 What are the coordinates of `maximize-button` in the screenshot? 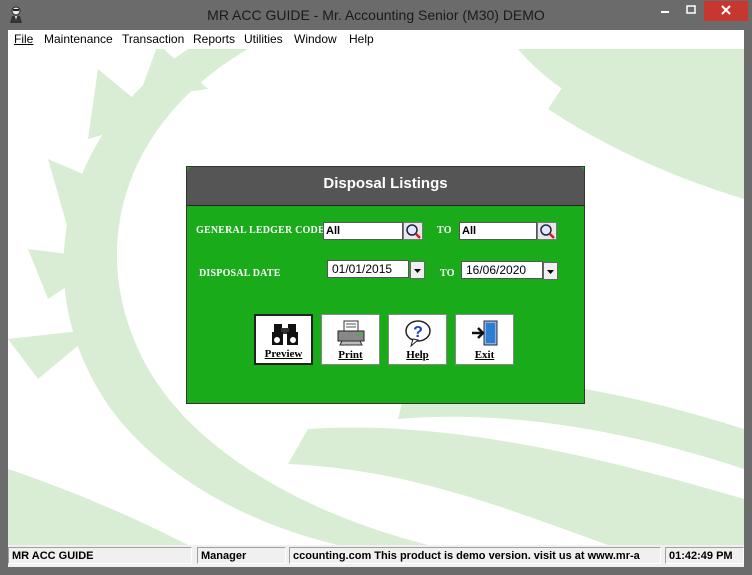 It's located at (691, 11).